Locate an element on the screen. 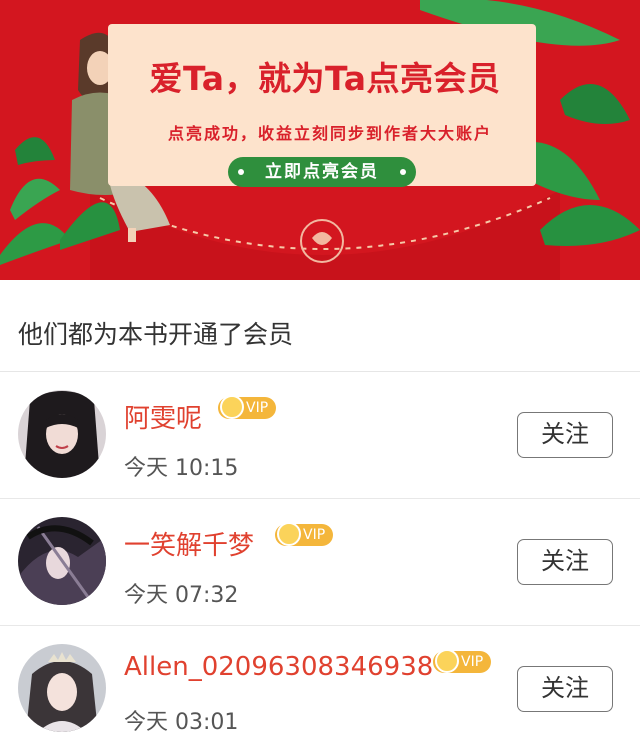 This screenshot has height=753, width=640. light-up-membership-button: 立即点亮会员 is located at coordinates (322, 172).